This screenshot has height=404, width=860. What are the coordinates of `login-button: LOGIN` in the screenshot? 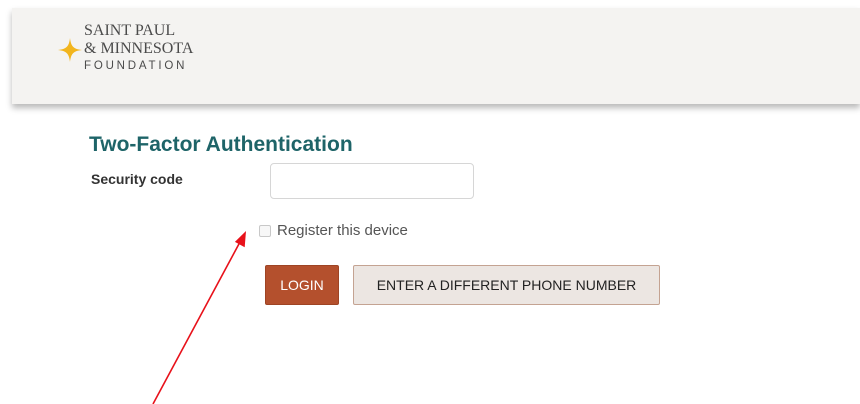 It's located at (302, 285).